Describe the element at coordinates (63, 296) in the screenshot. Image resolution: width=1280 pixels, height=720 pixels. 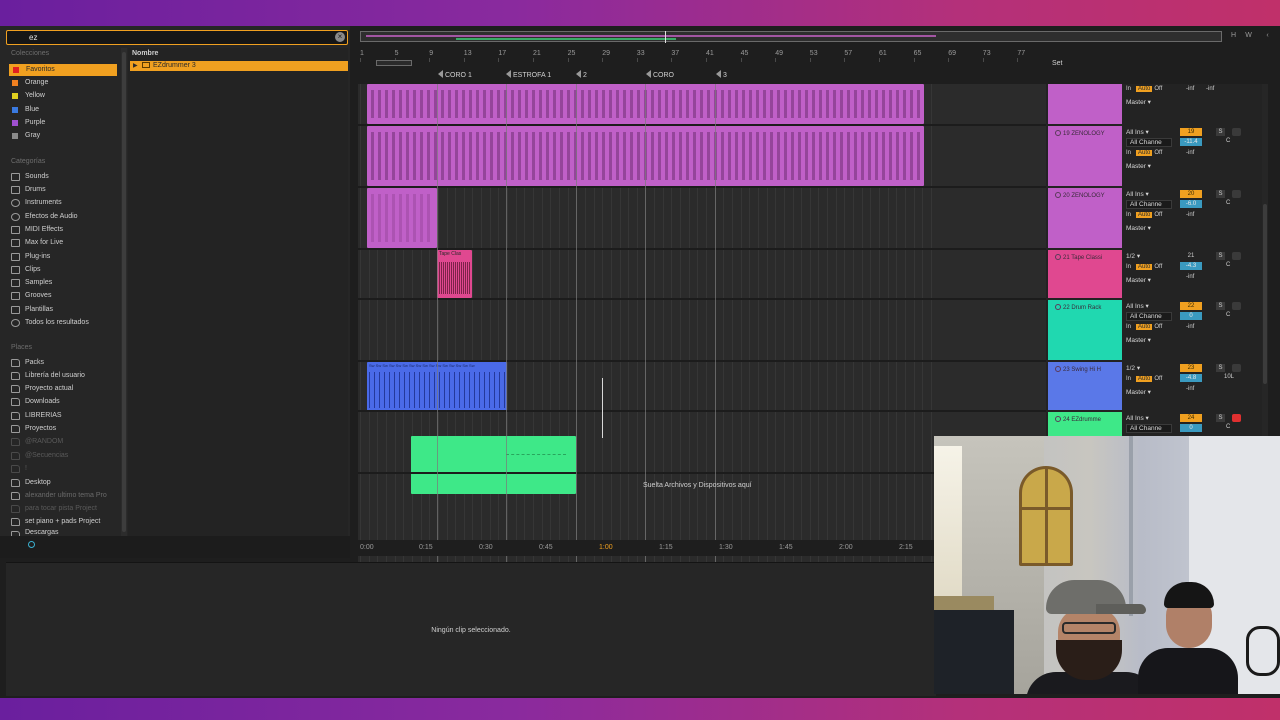
I see `sidebar-item-grooves: Grooves` at that location.